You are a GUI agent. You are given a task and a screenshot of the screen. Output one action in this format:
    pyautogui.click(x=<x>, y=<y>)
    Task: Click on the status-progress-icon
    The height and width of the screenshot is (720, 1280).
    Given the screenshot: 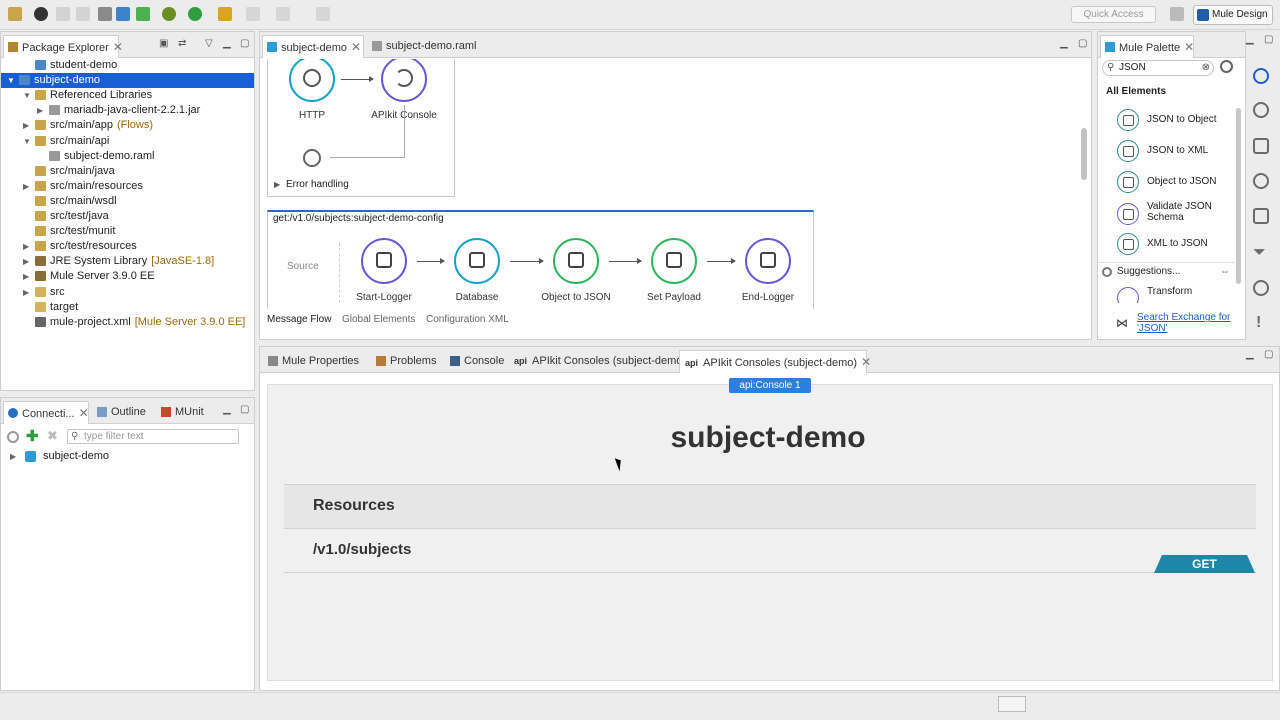 What is the action you would take?
    pyautogui.click(x=1012, y=704)
    